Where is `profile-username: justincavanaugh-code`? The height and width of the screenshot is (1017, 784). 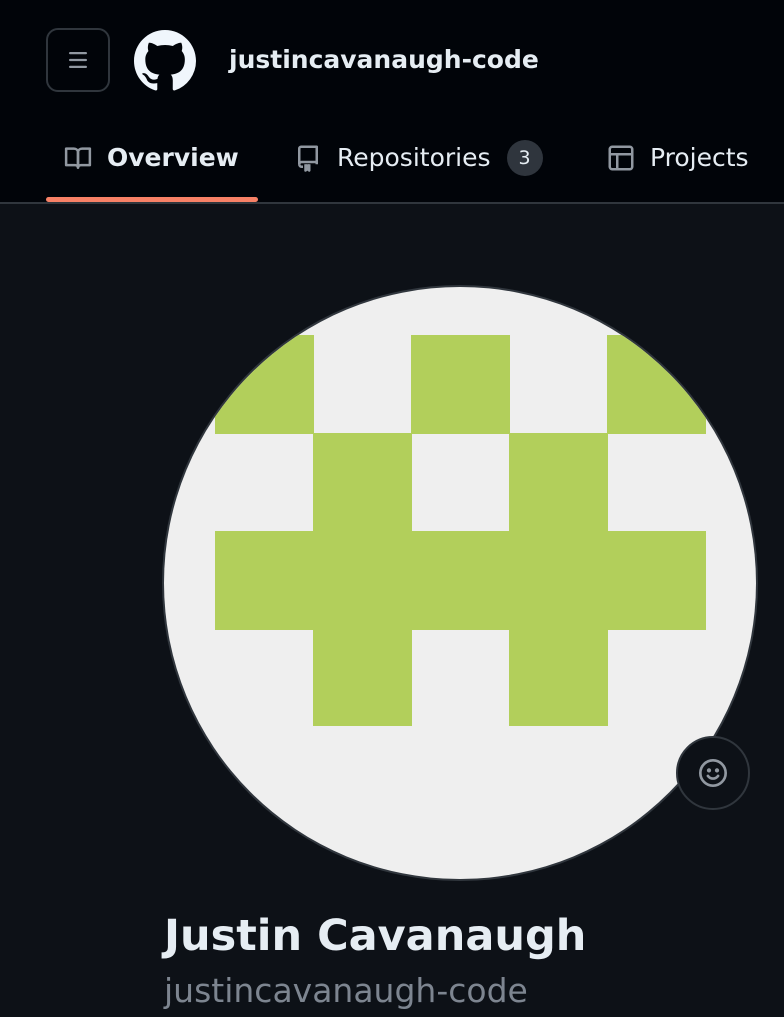 profile-username: justincavanaugh-code is located at coordinates (346, 990).